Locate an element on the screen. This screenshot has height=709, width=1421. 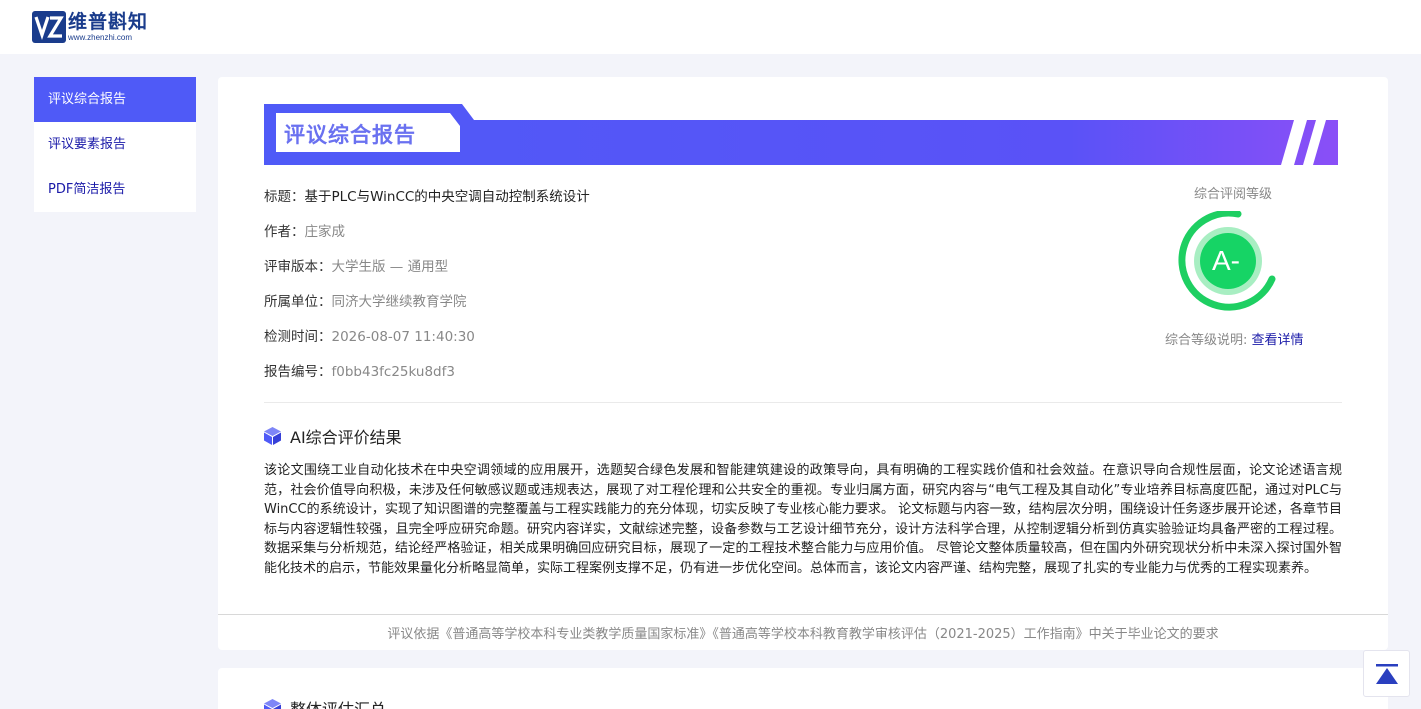
arrow-up-icon is located at coordinates (1386, 673).